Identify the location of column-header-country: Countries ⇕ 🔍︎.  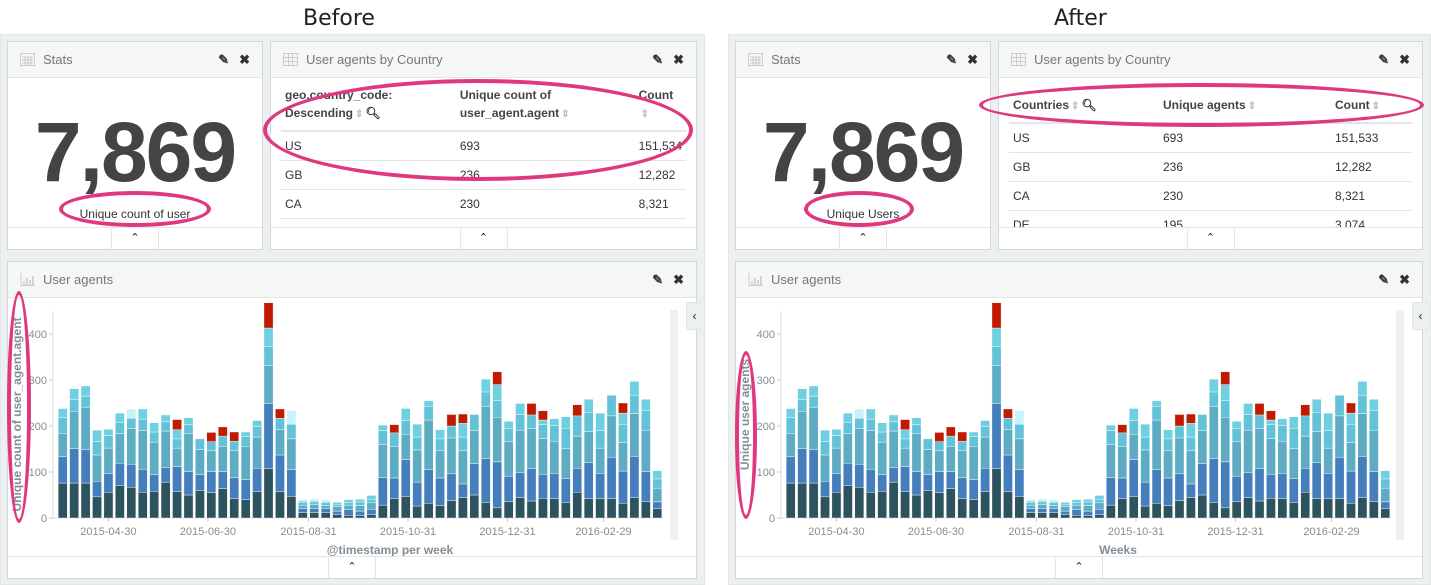
(1084, 101).